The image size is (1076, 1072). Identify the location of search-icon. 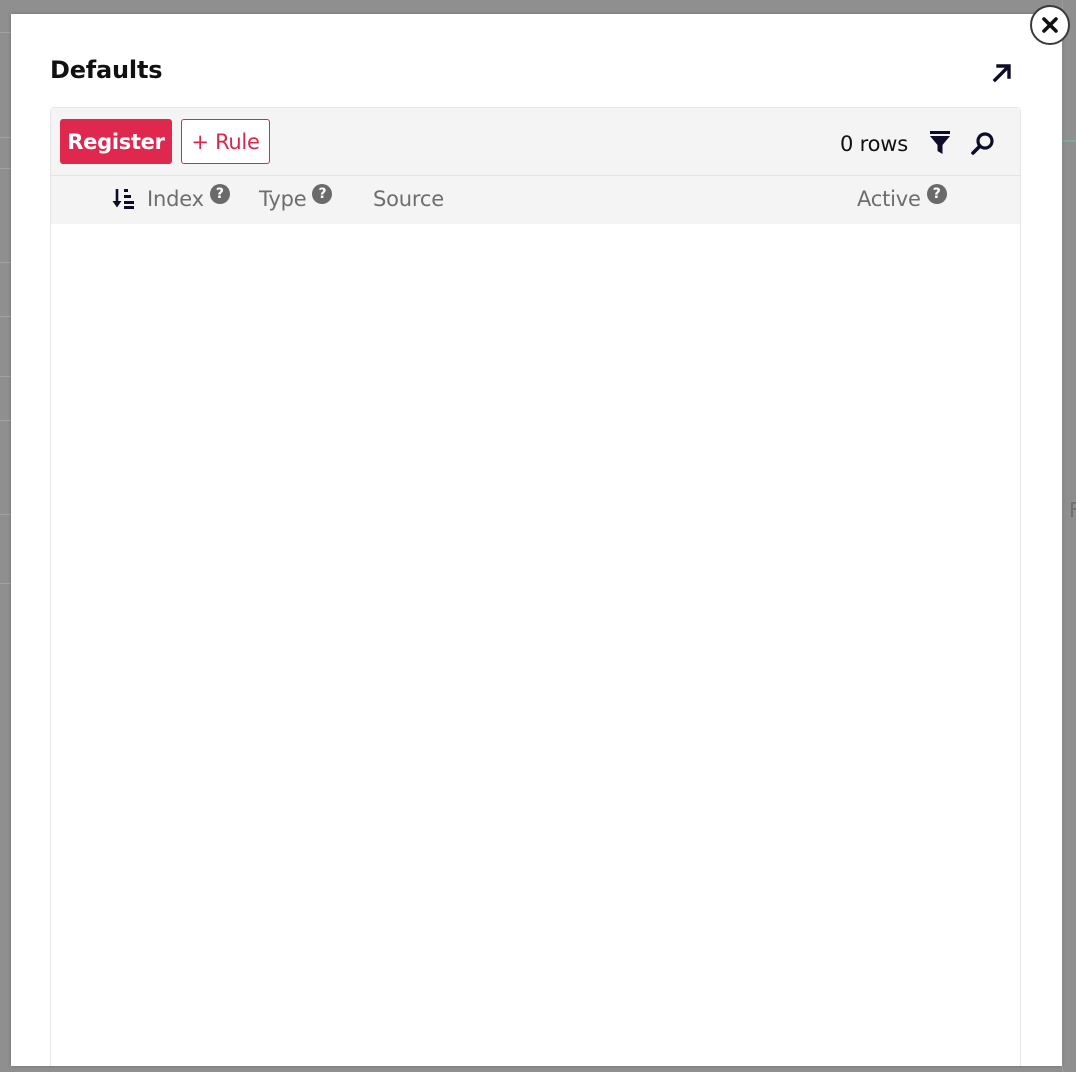
(982, 143).